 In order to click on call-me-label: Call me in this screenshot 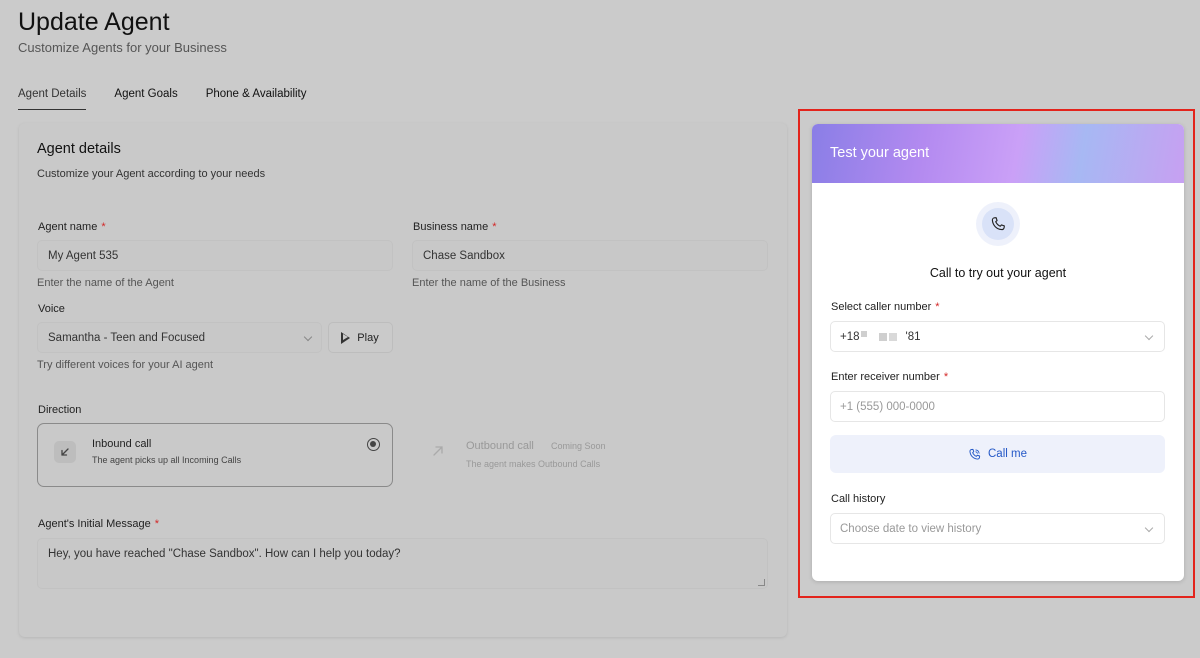, I will do `click(1007, 454)`.